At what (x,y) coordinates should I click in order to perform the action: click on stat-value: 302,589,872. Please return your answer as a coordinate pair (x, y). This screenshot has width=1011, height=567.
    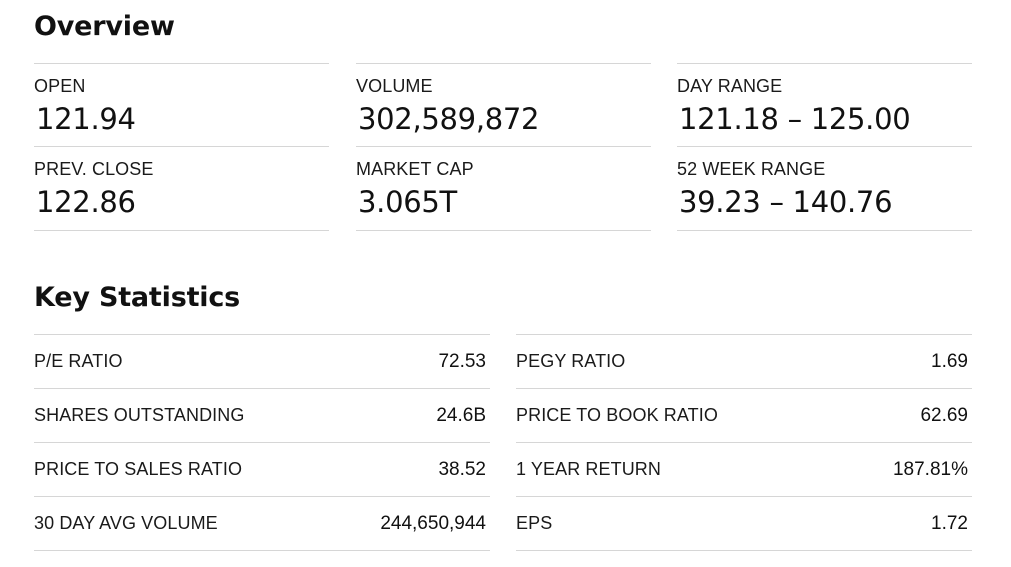
    Looking at the image, I should click on (449, 119).